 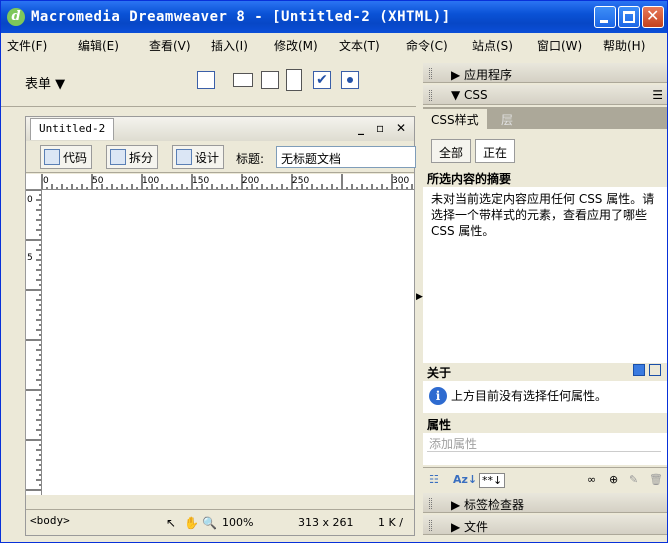 I want to click on vertical-ruler-ticks: 0 5, so click(x=33, y=340).